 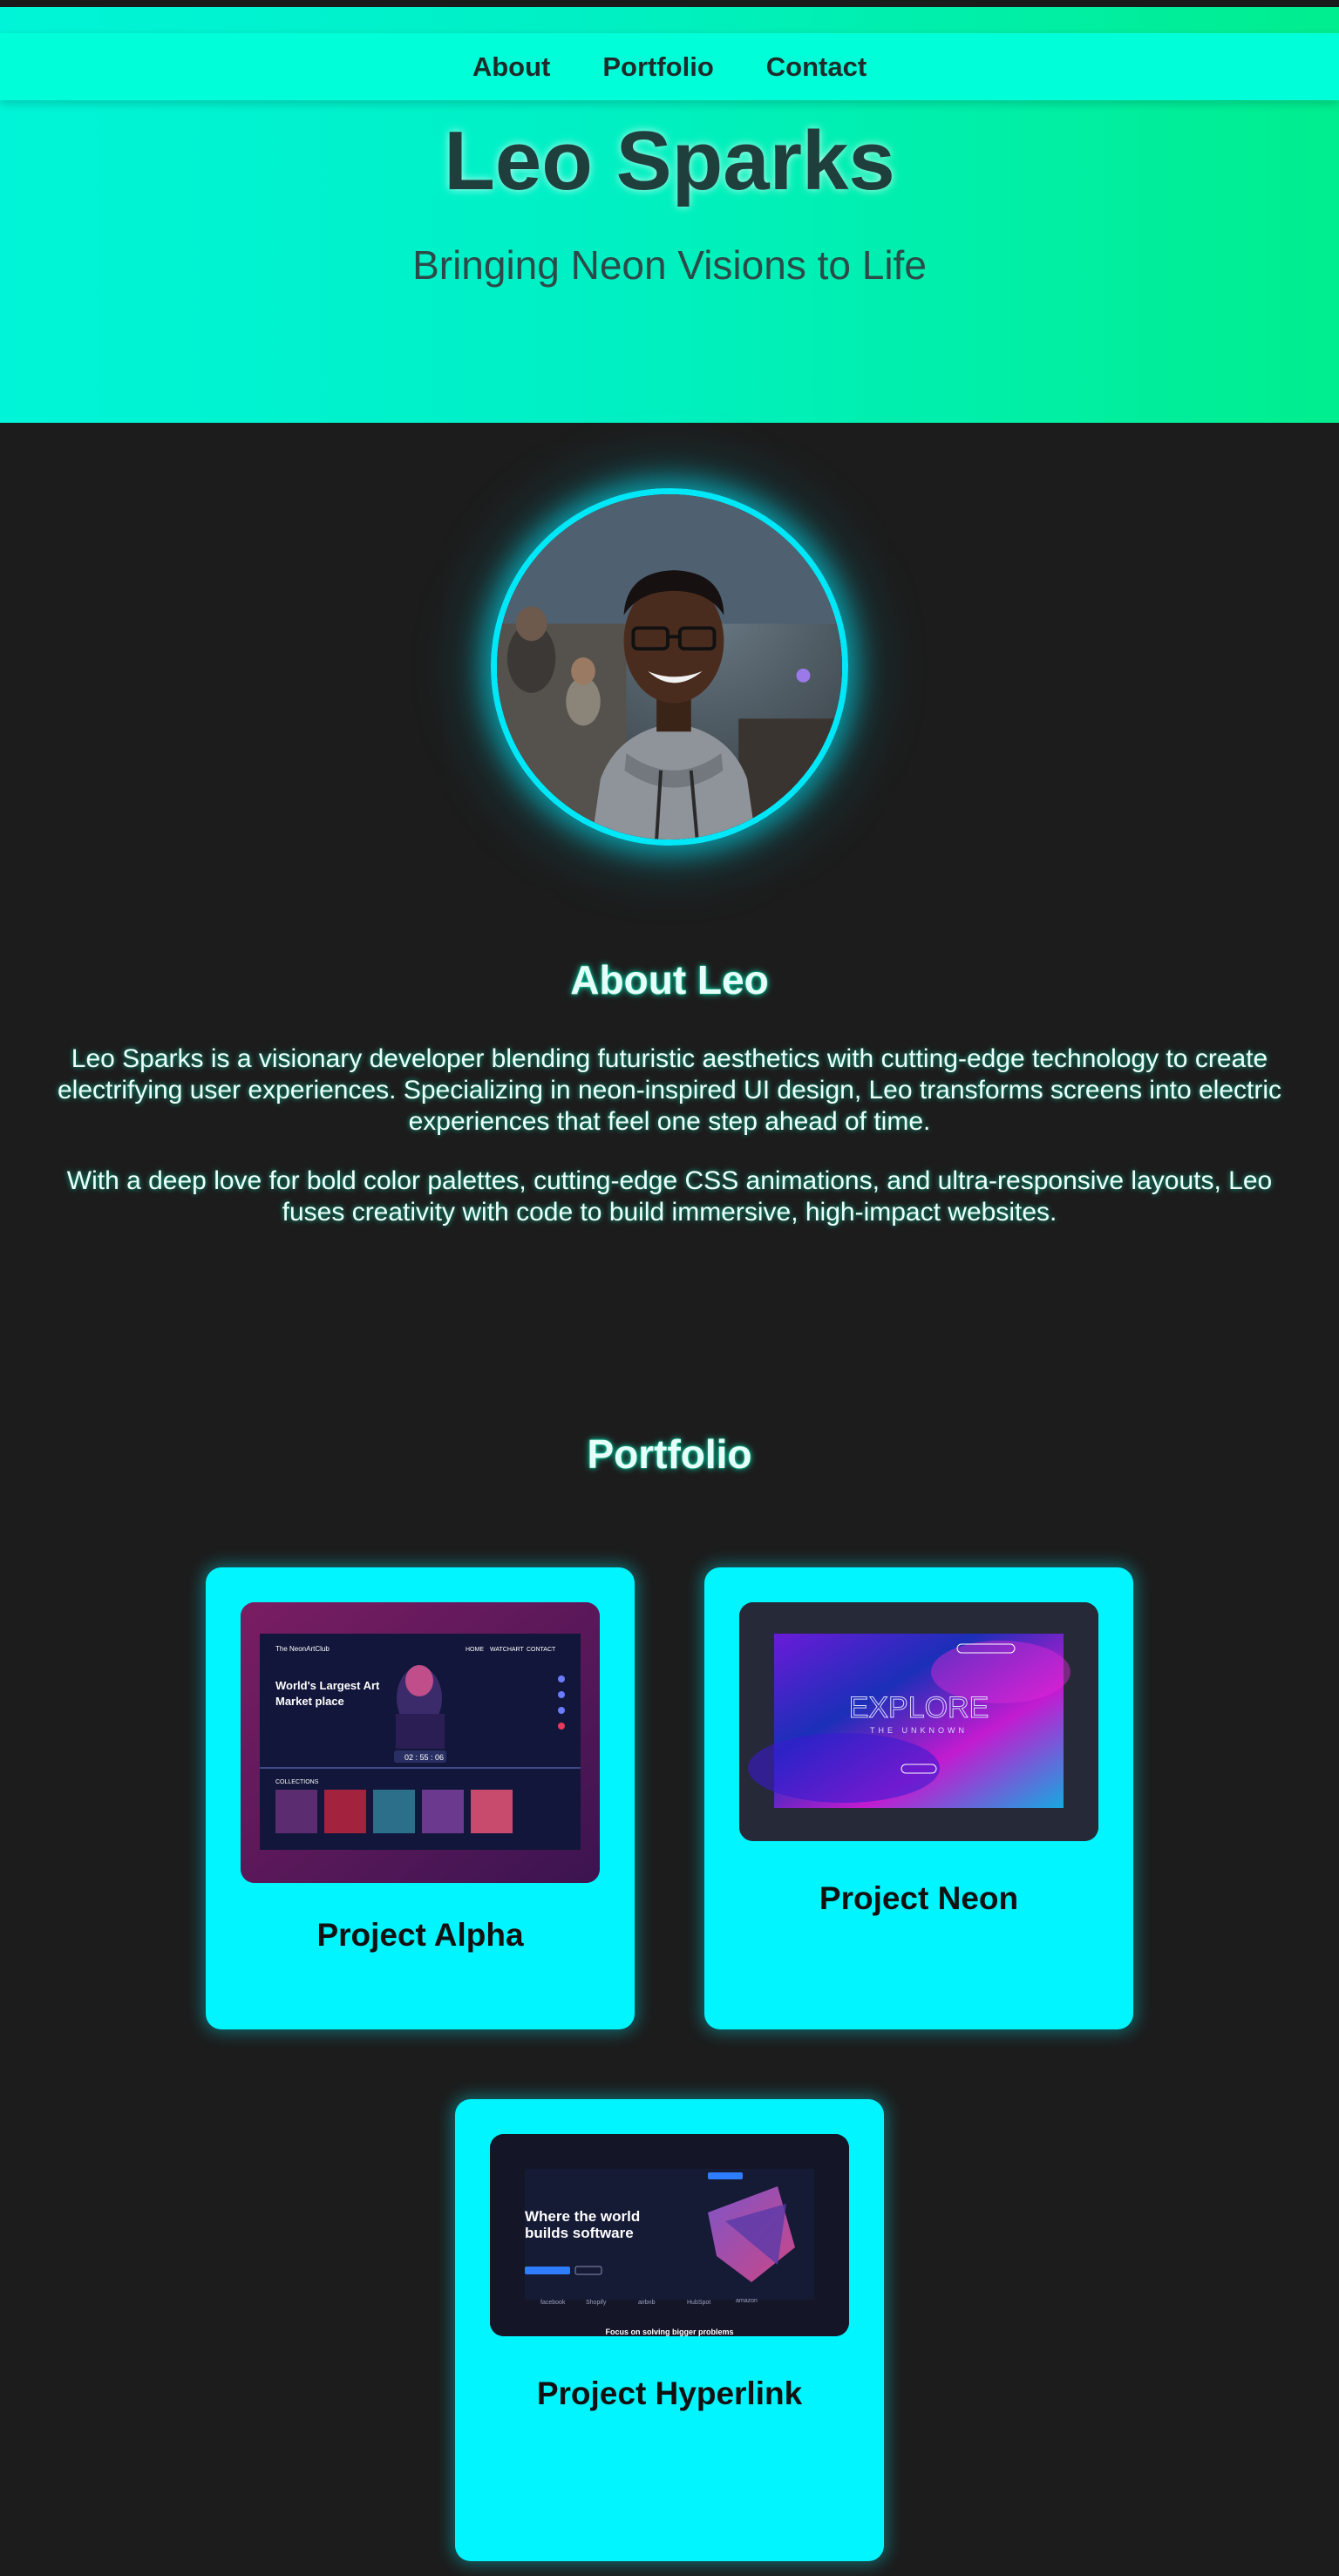 What do you see at coordinates (669, 2393) in the screenshot?
I see `project-hyperlink-title: Project Hyperlink` at bounding box center [669, 2393].